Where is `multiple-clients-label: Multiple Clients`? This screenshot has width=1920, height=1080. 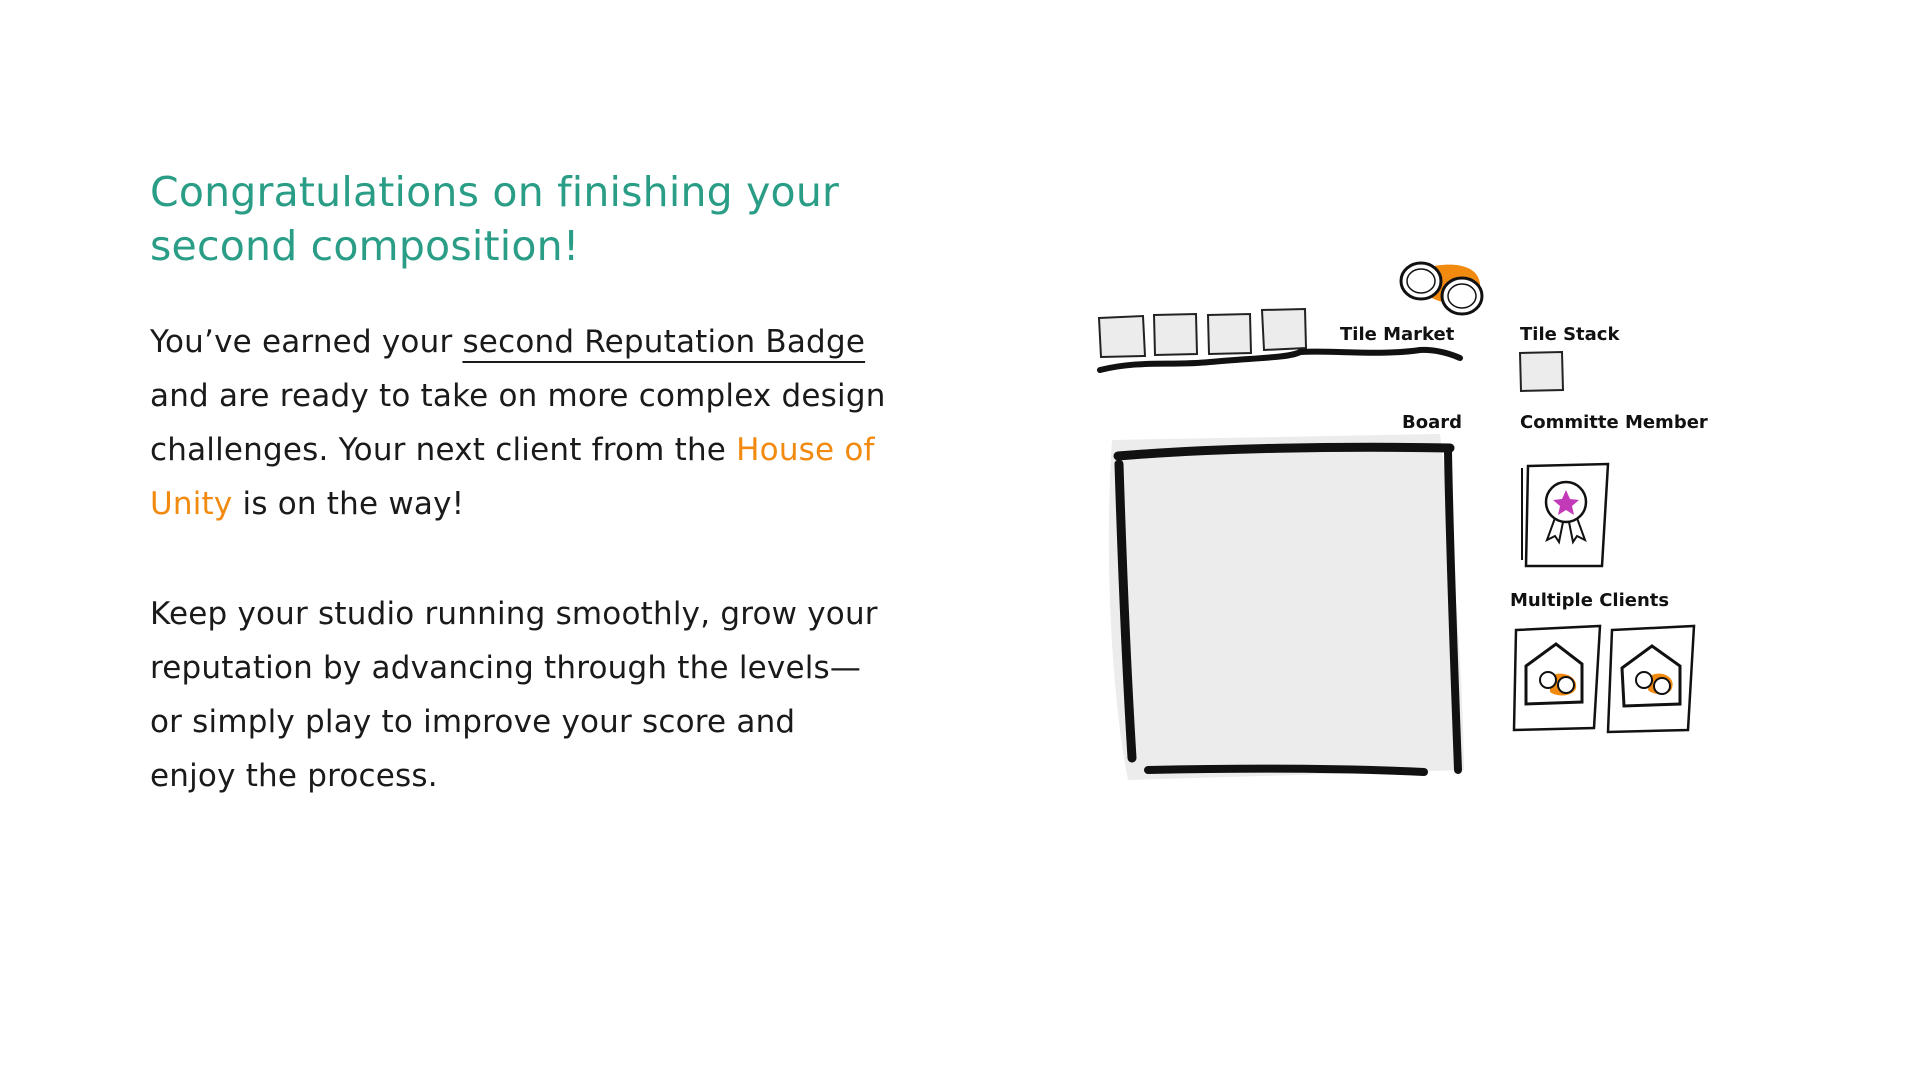
multiple-clients-label: Multiple Clients is located at coordinates (1589, 600).